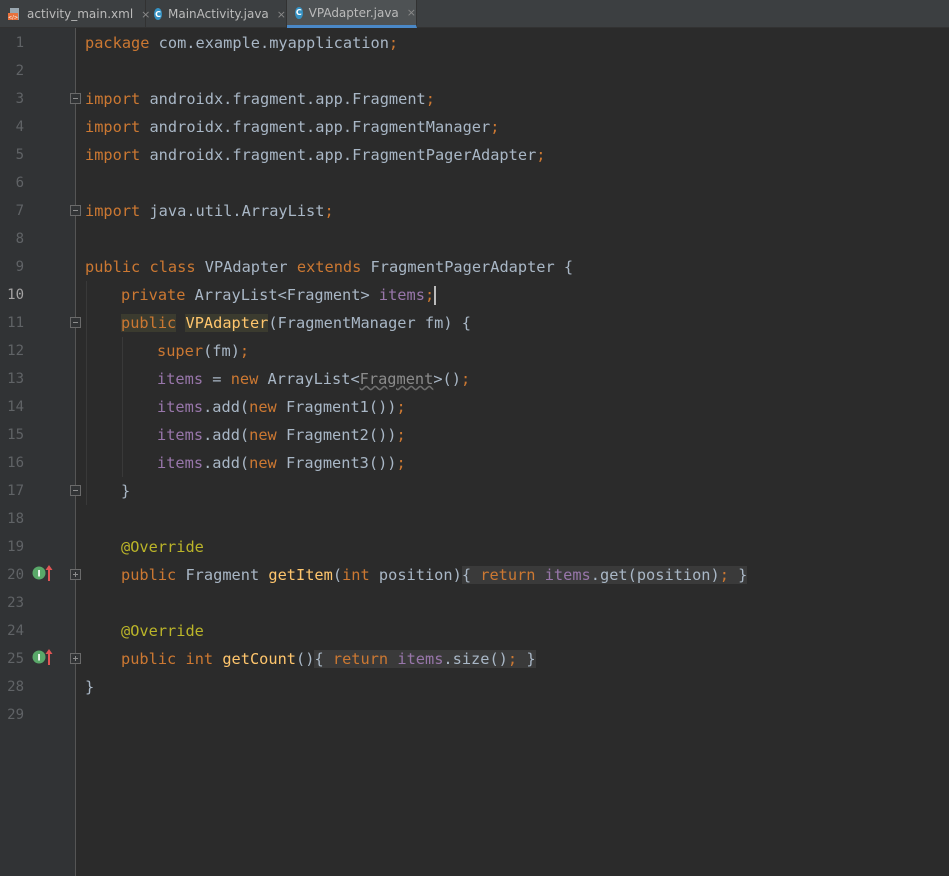  Describe the element at coordinates (246, 267) in the screenshot. I see `class-name: VPAdapter` at that location.